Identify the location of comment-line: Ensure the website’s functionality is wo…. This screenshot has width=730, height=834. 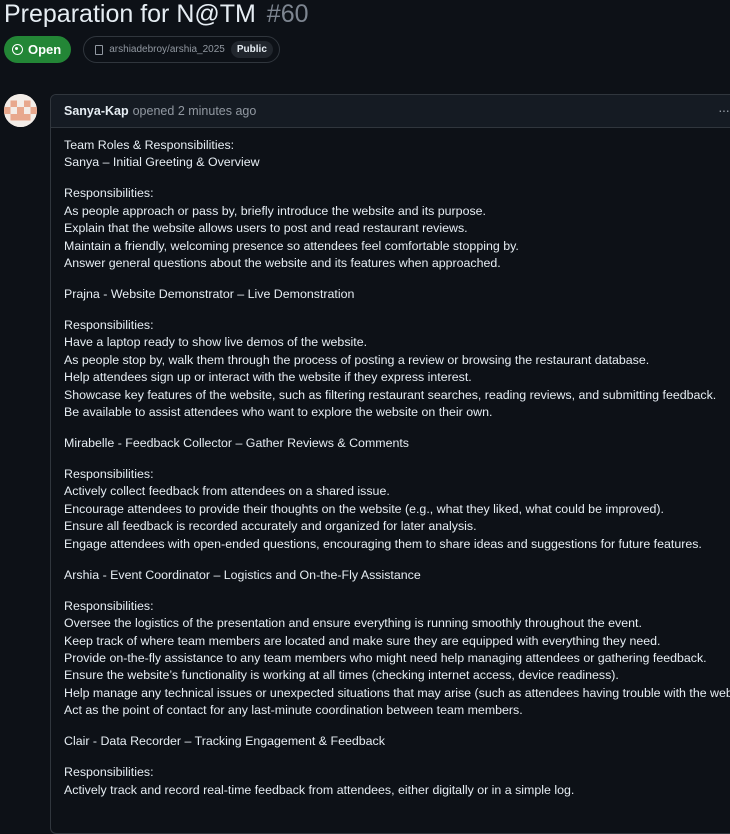
(341, 675).